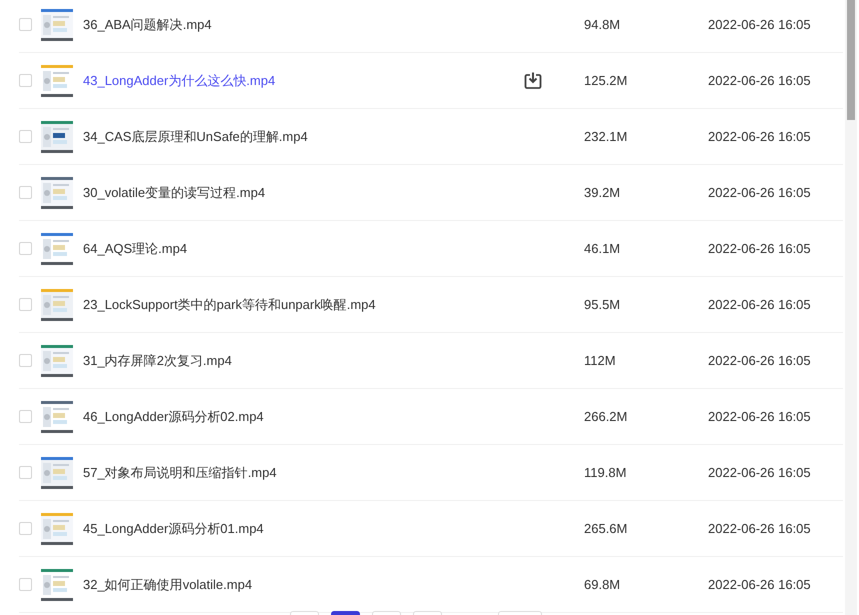 Image resolution: width=859 pixels, height=615 pixels. Describe the element at coordinates (606, 136) in the screenshot. I see `file-size: 232.1M` at that location.